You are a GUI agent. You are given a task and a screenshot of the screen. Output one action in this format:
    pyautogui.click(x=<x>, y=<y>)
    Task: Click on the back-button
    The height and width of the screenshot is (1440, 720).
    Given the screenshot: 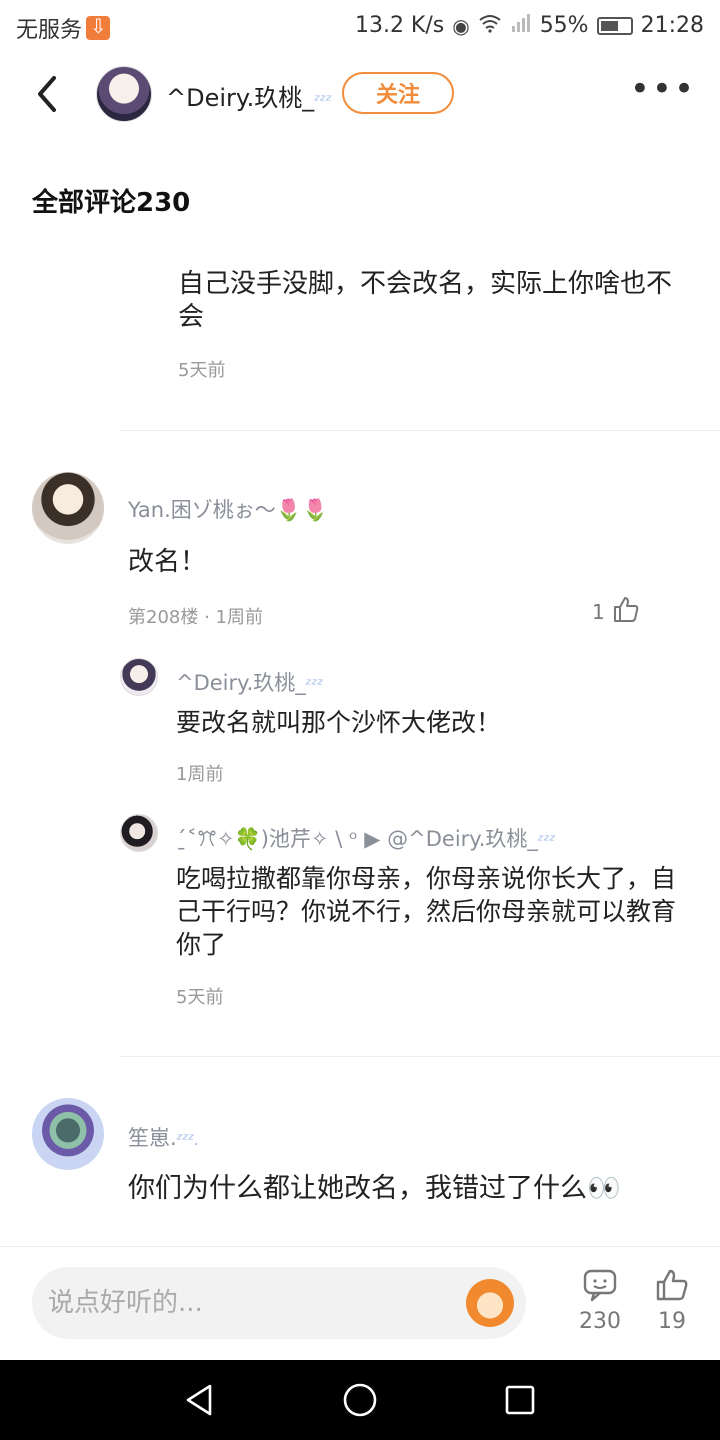 What is the action you would take?
    pyautogui.click(x=47, y=94)
    